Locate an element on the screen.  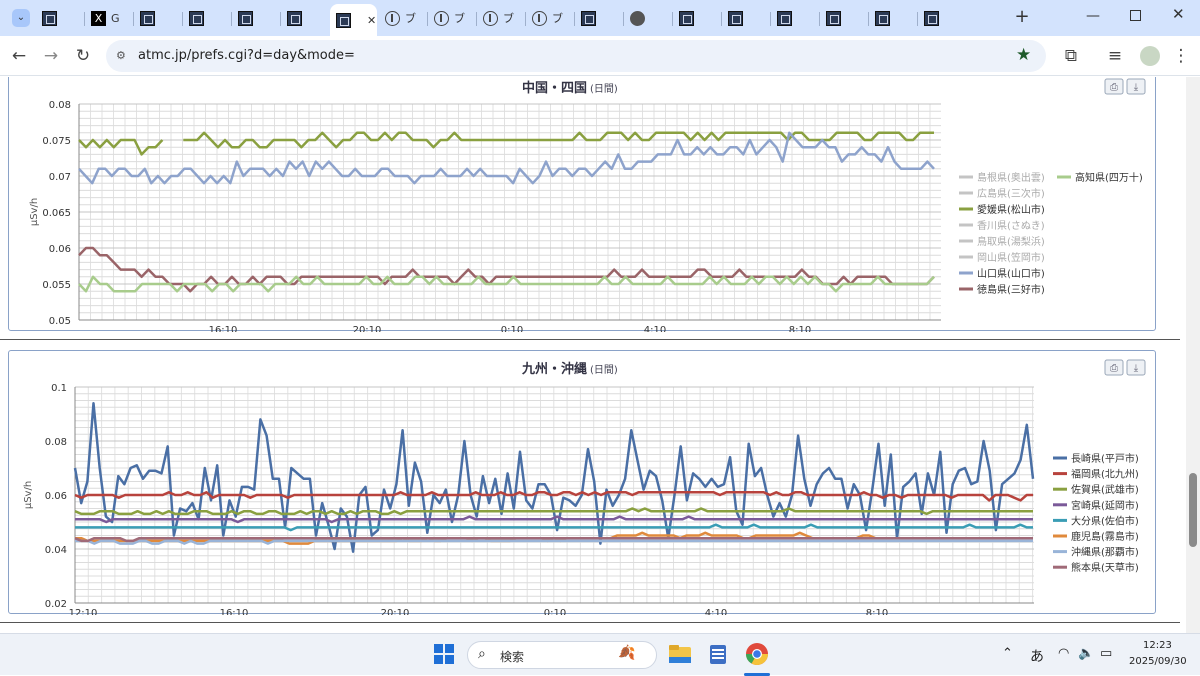
search-highlight-icon: 🍂 is located at coordinates (627, 653).